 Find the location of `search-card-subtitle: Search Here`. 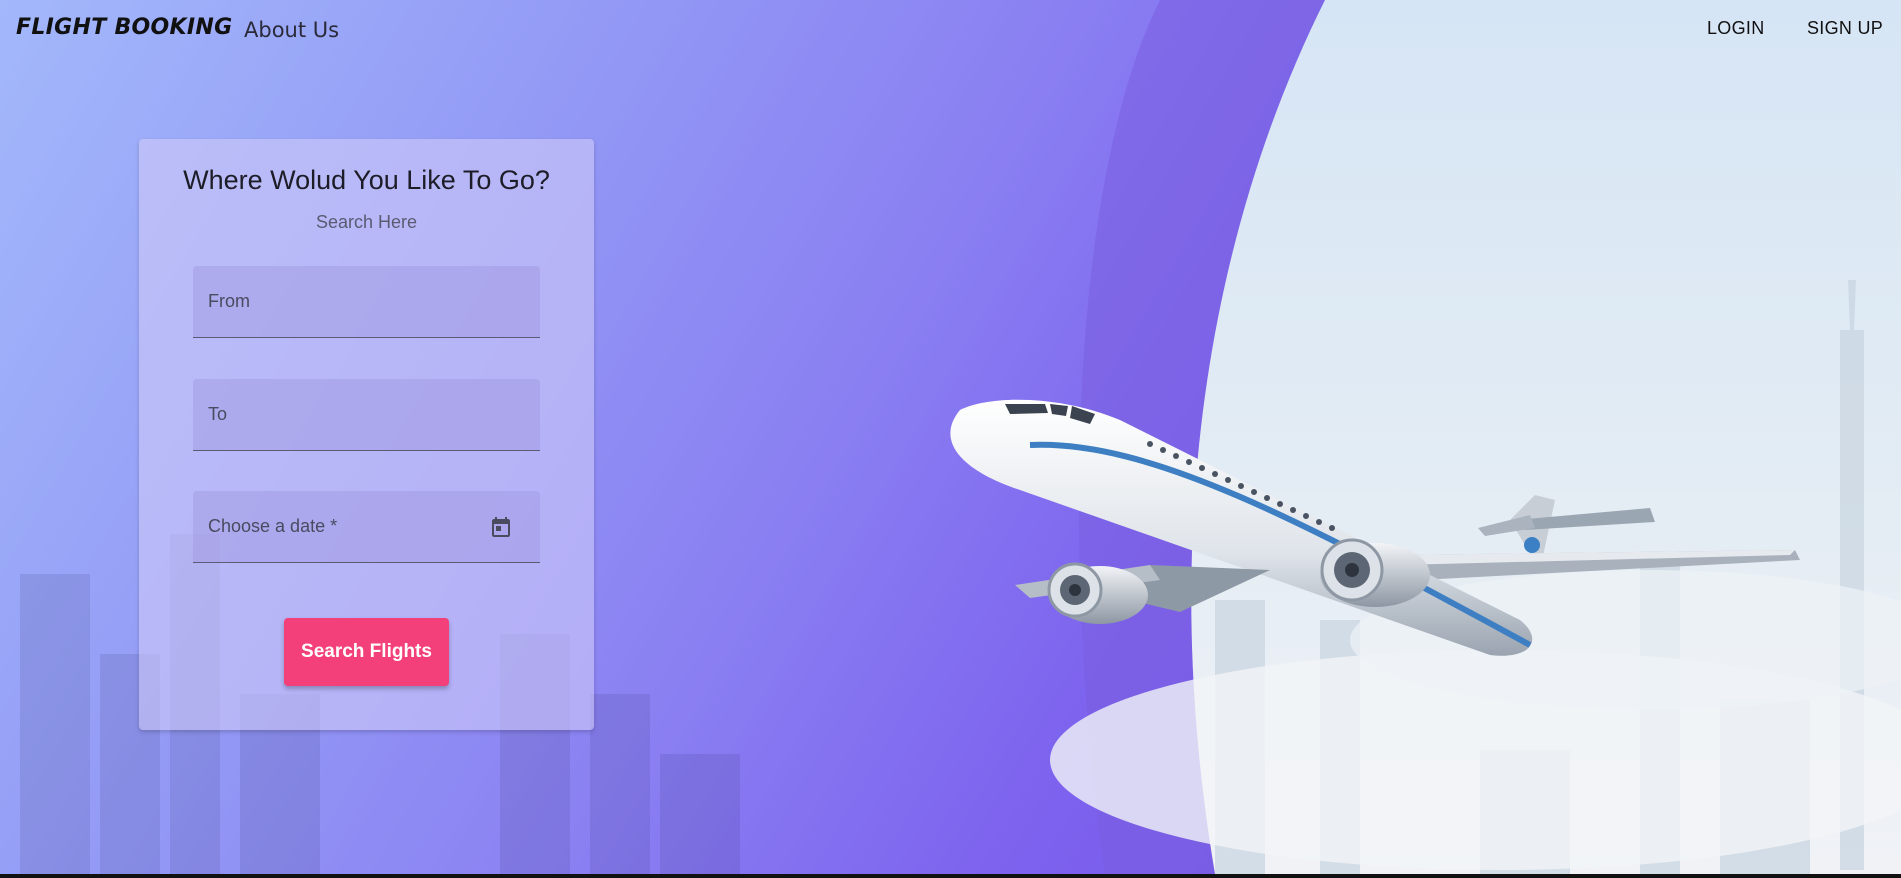

search-card-subtitle: Search Here is located at coordinates (366, 222).